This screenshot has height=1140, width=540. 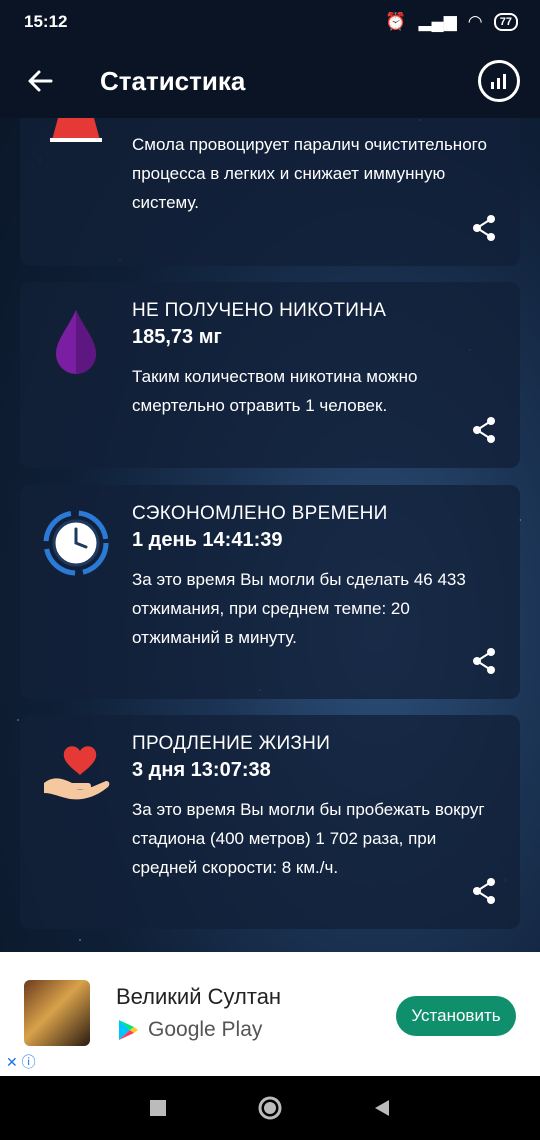 What do you see at coordinates (46, 21) in the screenshot?
I see `status-time: 15:12` at bounding box center [46, 21].